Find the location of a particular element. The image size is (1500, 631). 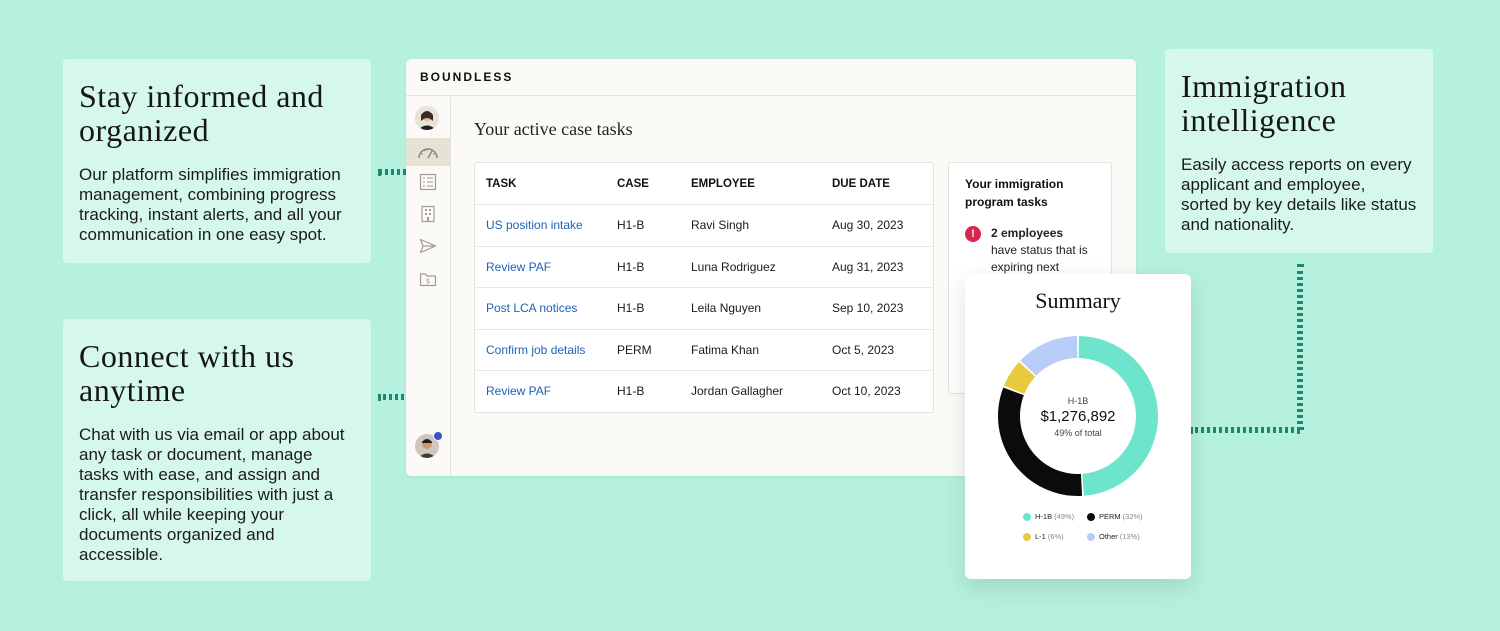

app-header: BOUNDLESS is located at coordinates (771, 77).